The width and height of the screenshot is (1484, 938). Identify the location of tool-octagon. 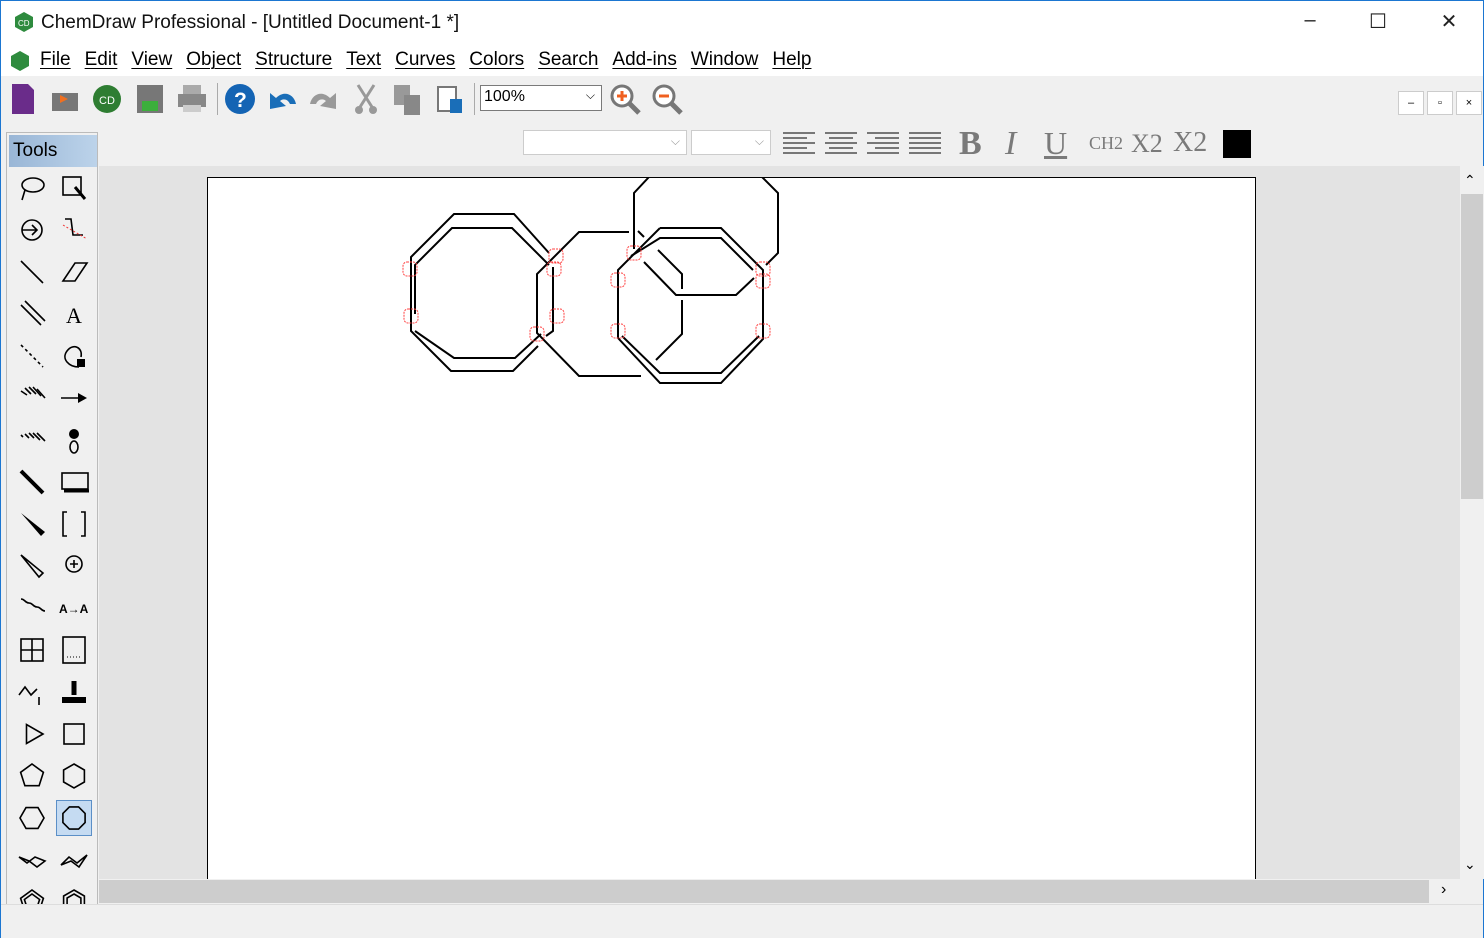
(74, 818).